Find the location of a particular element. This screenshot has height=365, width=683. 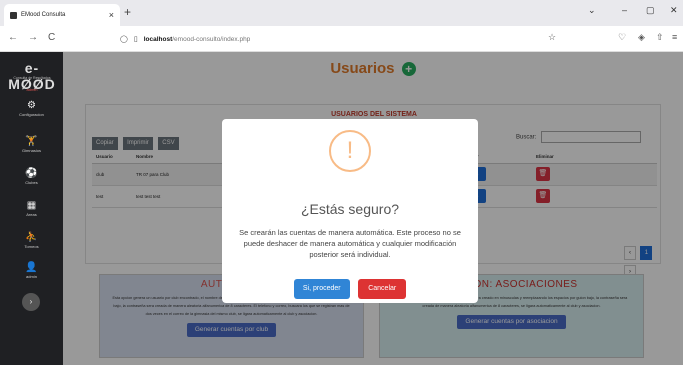

sidebar-item-torneos: ⛹ Torneos is located at coordinates (31, 240).